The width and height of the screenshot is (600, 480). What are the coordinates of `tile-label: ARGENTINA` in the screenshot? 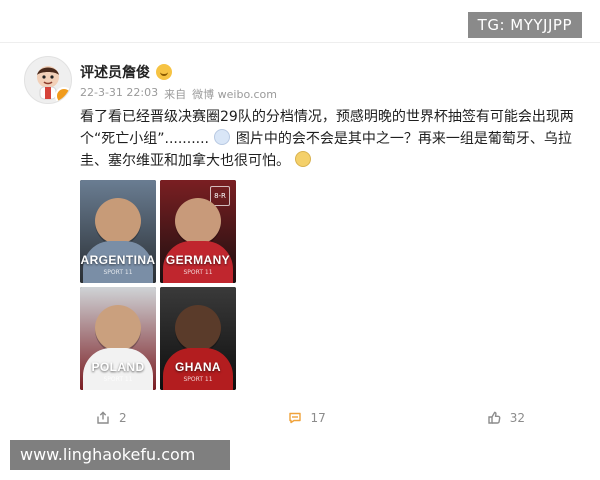 It's located at (118, 260).